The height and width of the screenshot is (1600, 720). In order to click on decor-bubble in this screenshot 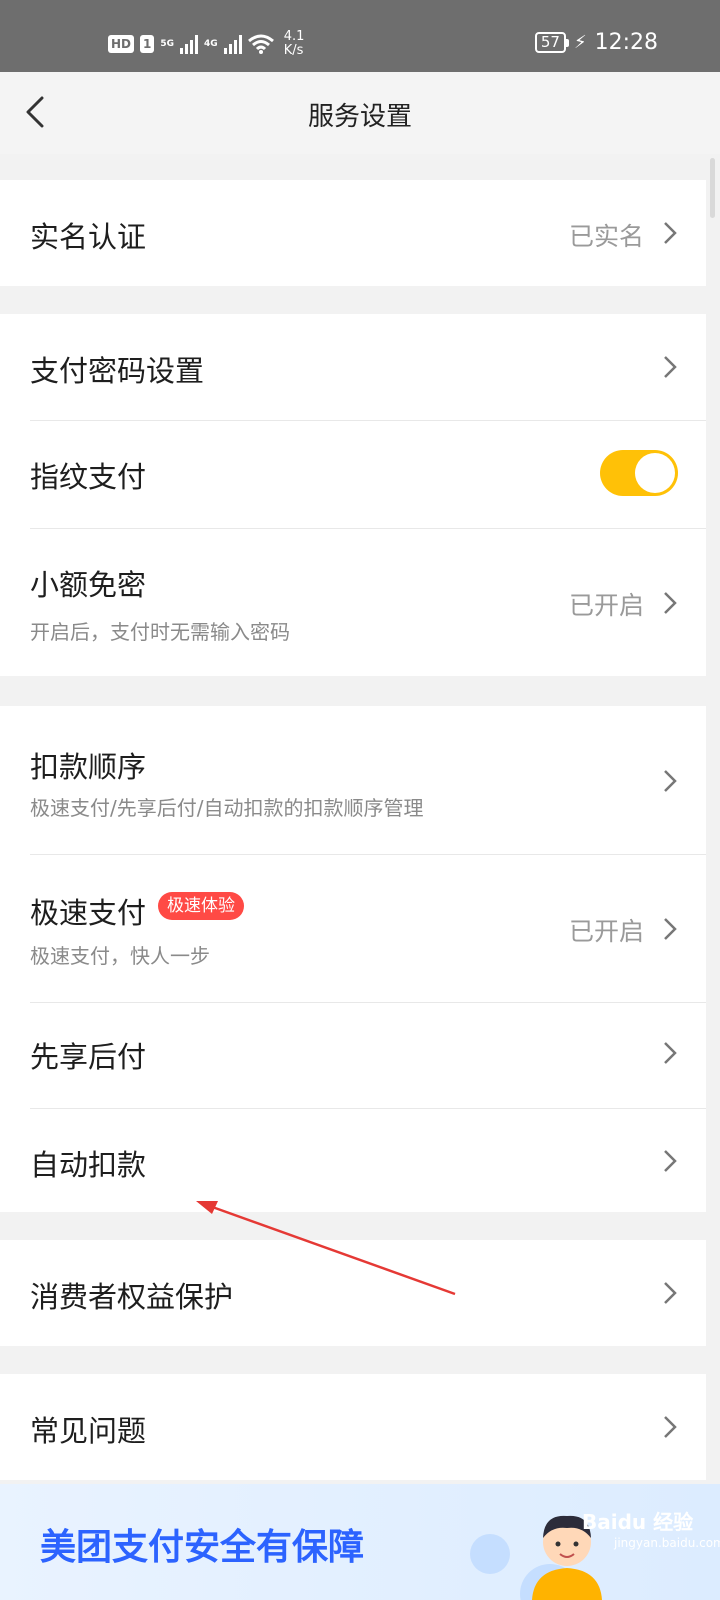, I will do `click(490, 1554)`.